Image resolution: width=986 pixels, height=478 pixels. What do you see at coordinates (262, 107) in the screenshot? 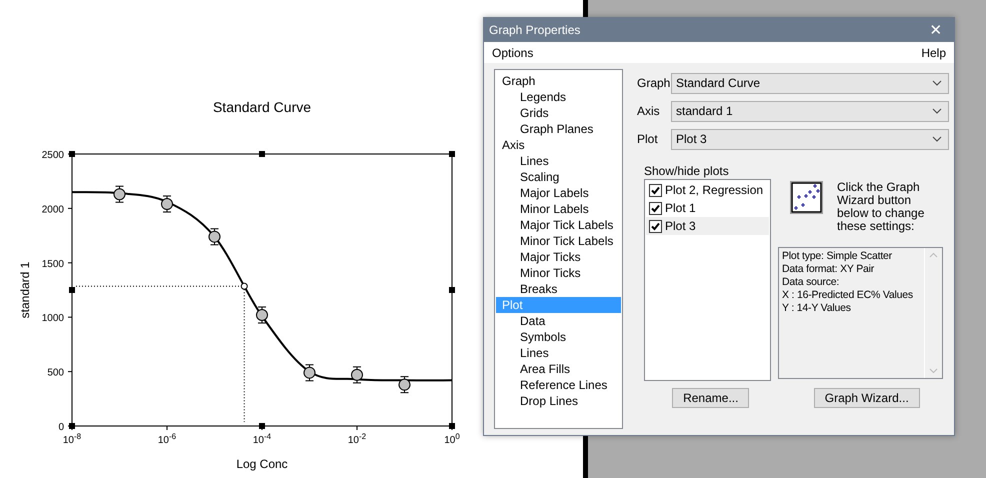
I see `chart-title: Standard Curve` at bounding box center [262, 107].